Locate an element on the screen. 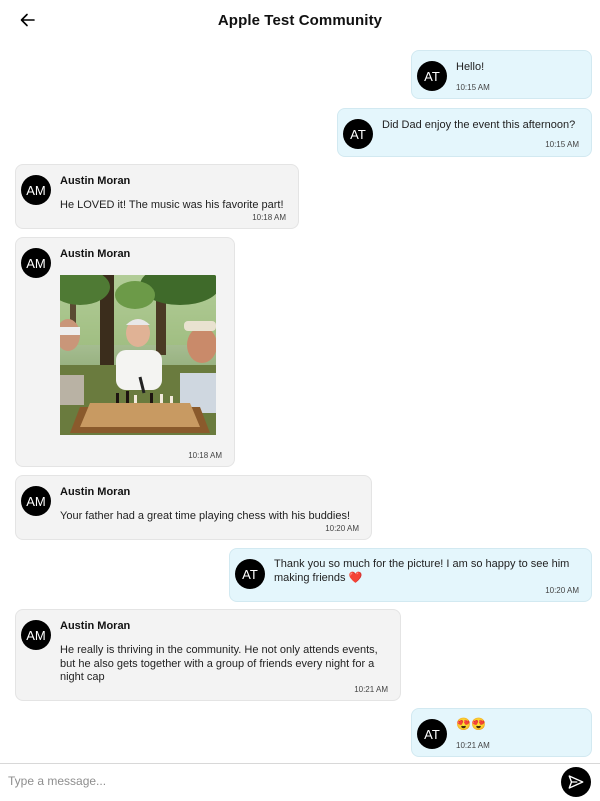 The image size is (600, 801). chat-title: Apple Test Community is located at coordinates (300, 20).